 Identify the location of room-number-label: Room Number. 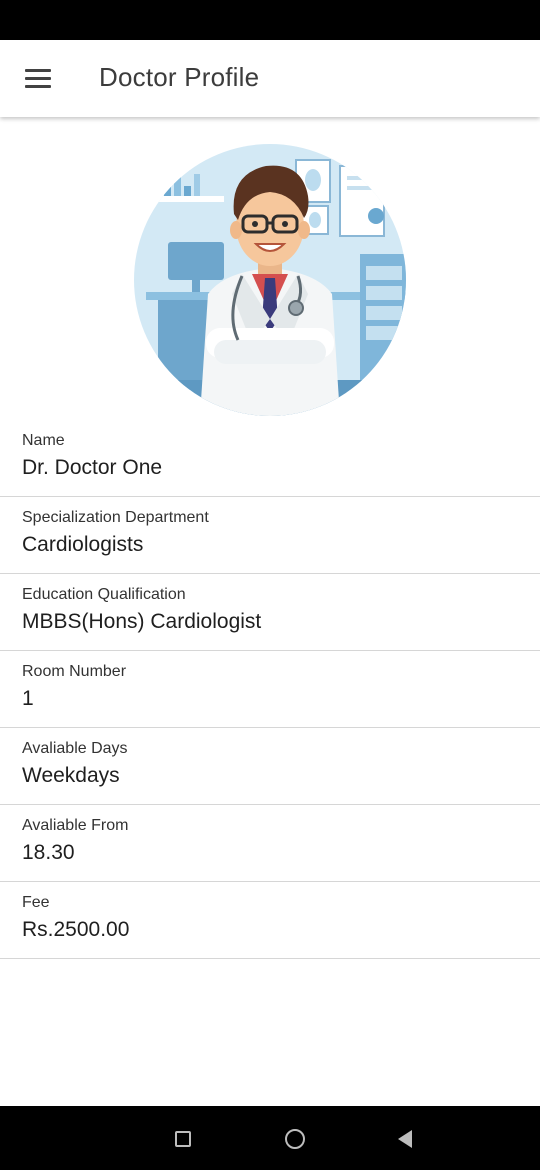
(74, 671).